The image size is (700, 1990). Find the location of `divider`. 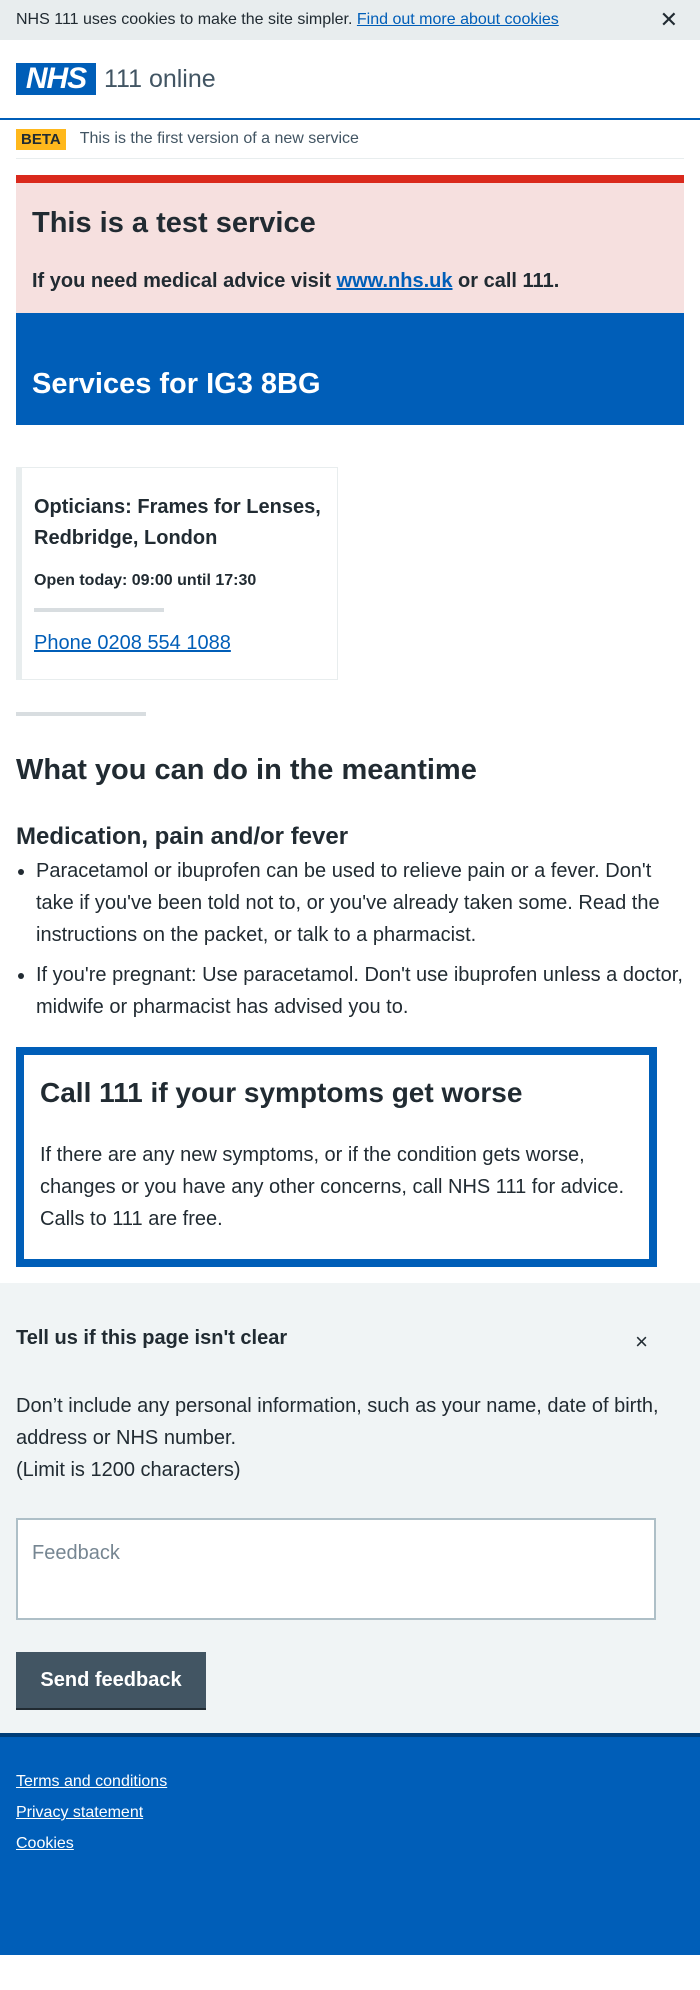

divider is located at coordinates (99, 610).